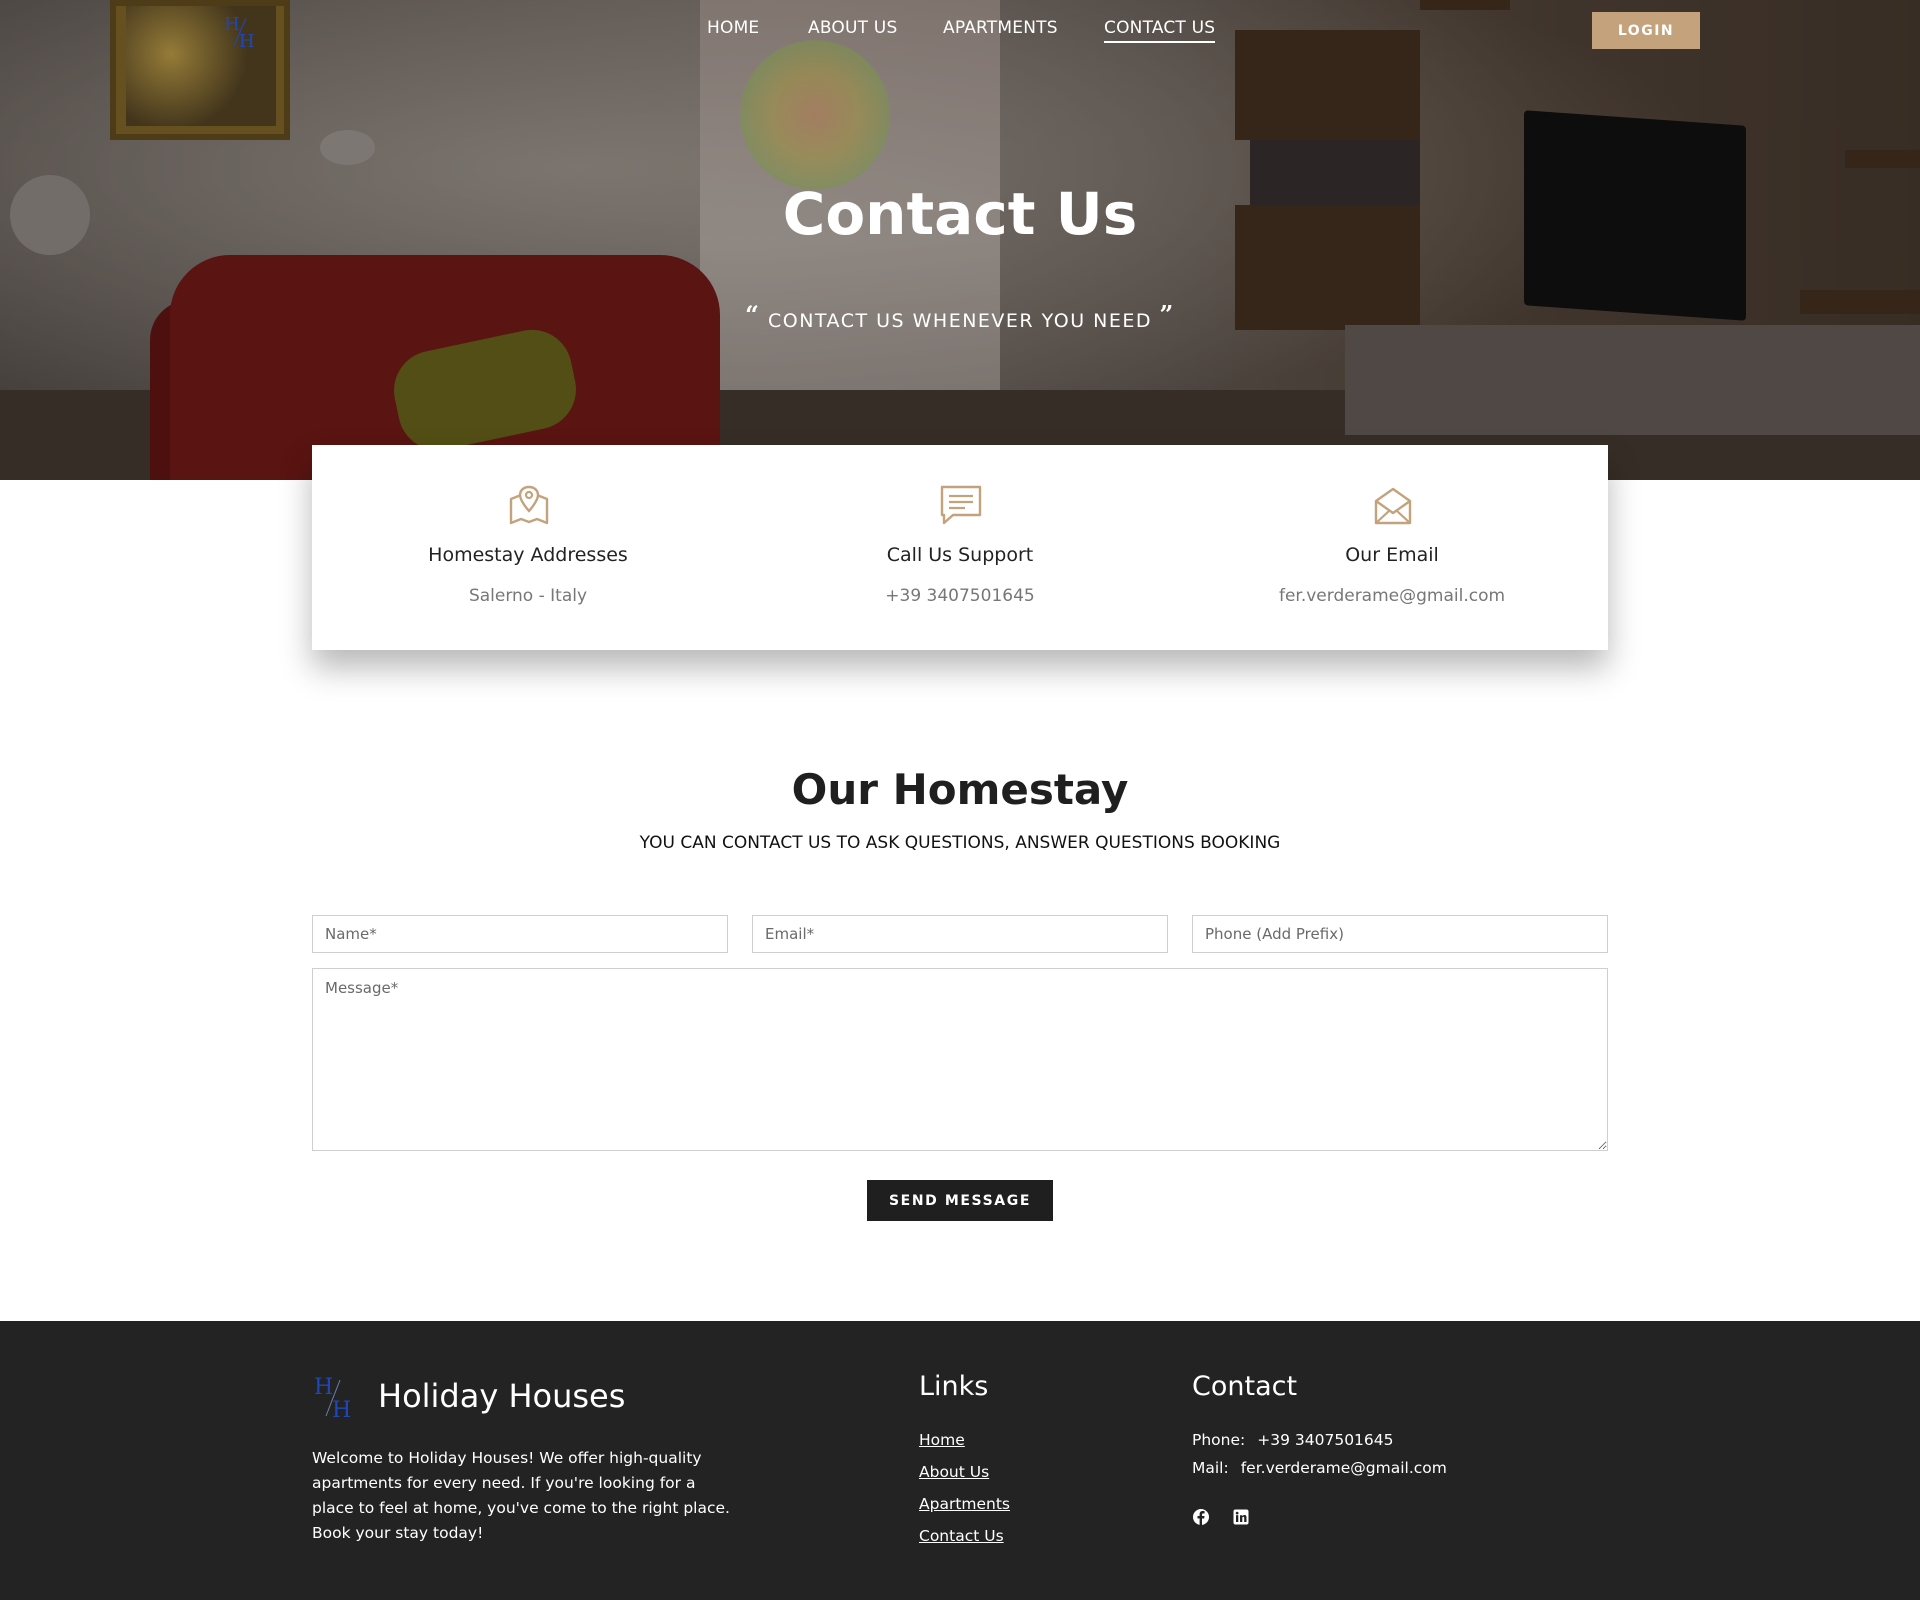  Describe the element at coordinates (960, 555) in the screenshot. I see `info-phone-title: Call Us Support` at that location.